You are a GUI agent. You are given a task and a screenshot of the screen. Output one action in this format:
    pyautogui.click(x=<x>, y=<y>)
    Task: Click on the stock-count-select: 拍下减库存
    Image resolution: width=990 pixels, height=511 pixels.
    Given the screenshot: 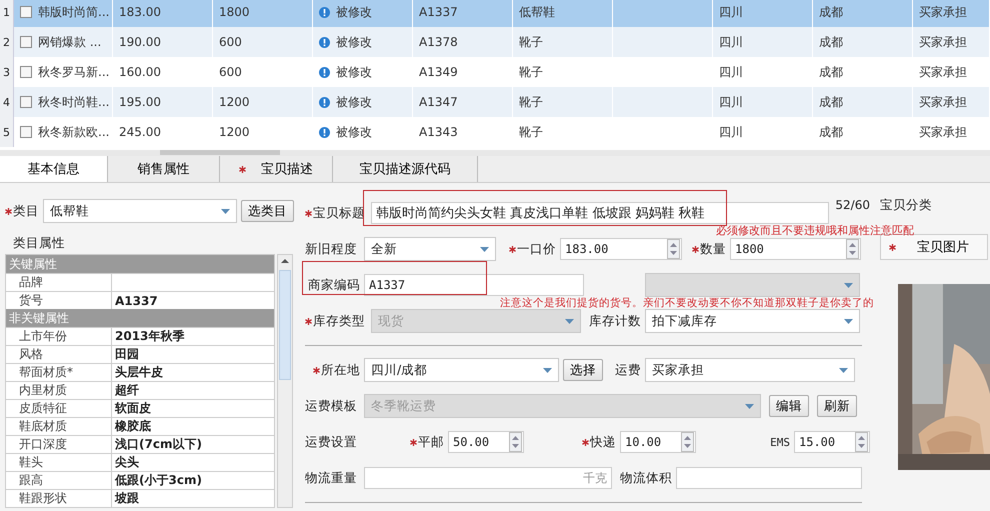 What is the action you would take?
    pyautogui.click(x=752, y=321)
    